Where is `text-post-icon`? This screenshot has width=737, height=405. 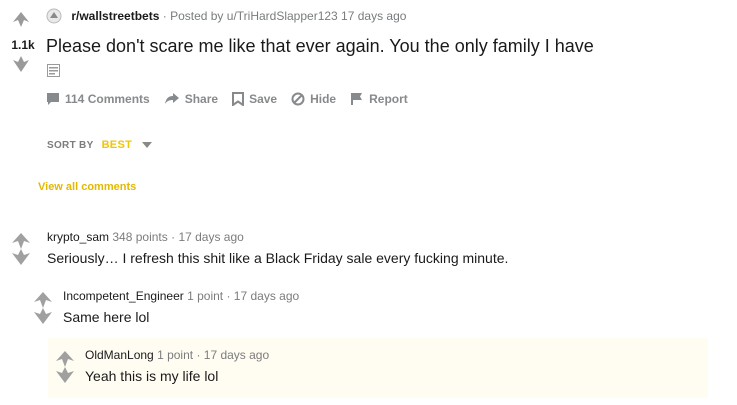
text-post-icon is located at coordinates (53, 70).